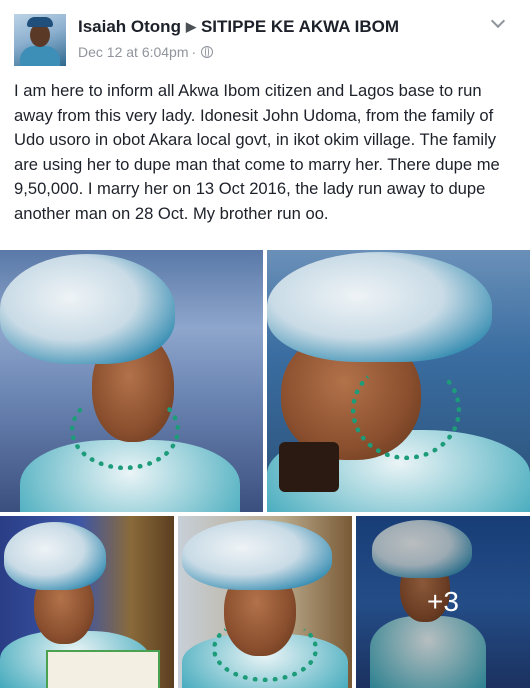 This screenshot has width=530, height=688. What do you see at coordinates (300, 26) in the screenshot?
I see `group-name: SITIPPE KE AKWA IBOM` at bounding box center [300, 26].